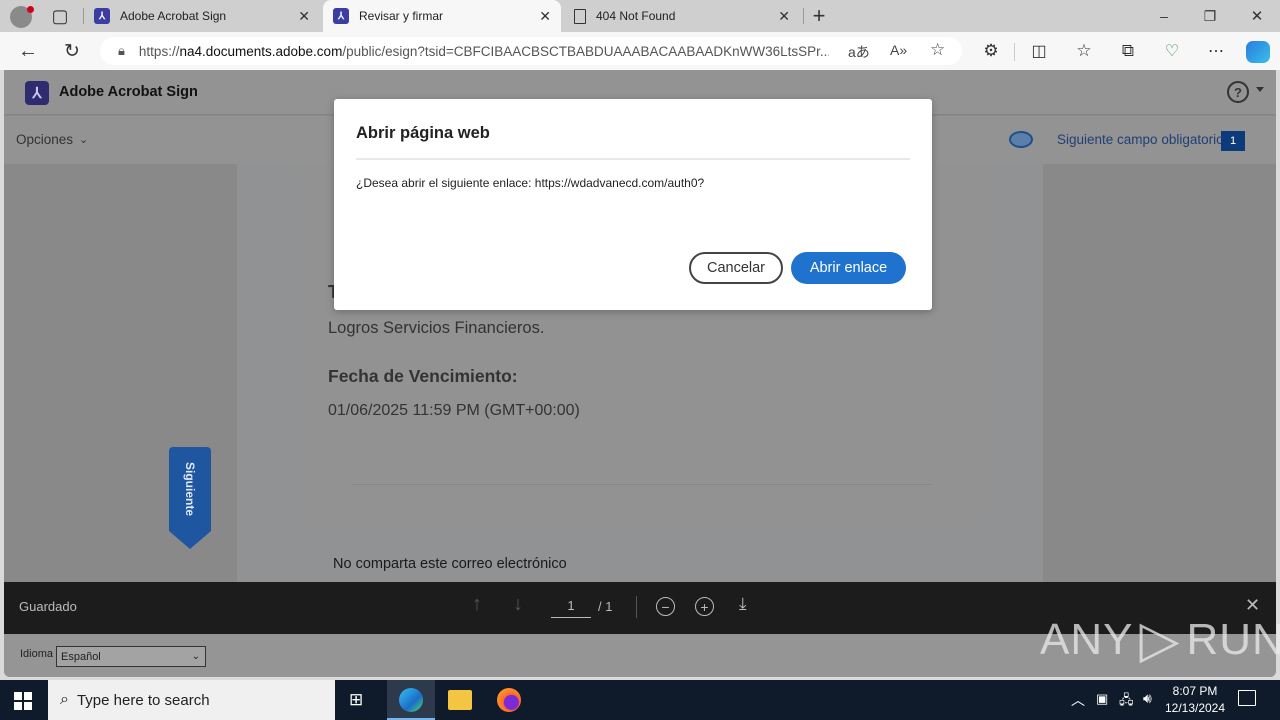 The image size is (1280, 720). I want to click on task-view-icon: ⊞, so click(356, 700).